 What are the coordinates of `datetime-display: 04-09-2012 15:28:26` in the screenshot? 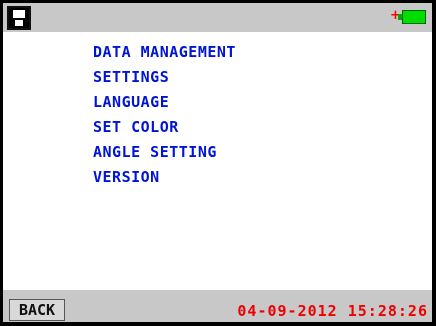 It's located at (332, 311).